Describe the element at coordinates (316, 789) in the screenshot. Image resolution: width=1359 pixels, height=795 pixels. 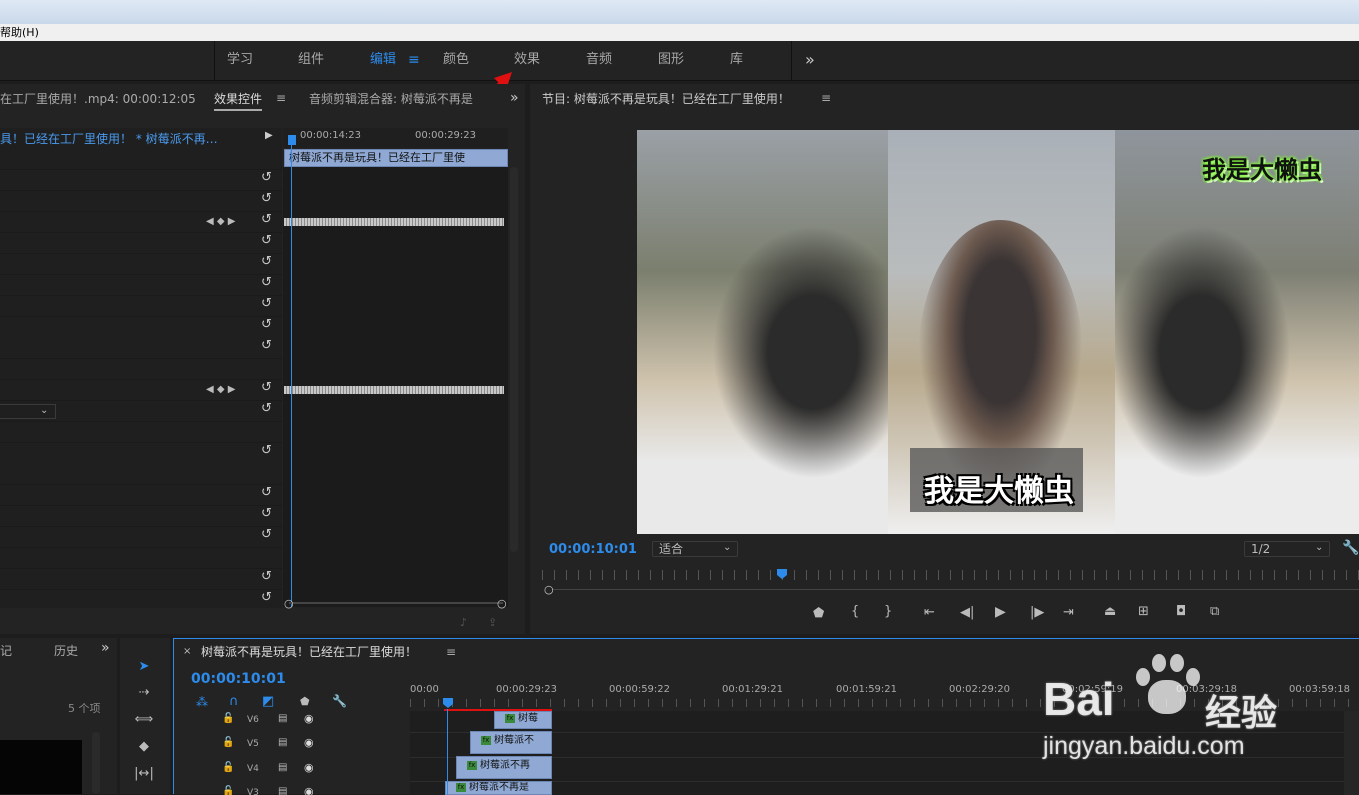
I see `track-header-v3: 🔓 V3 ▤ ◉` at that location.